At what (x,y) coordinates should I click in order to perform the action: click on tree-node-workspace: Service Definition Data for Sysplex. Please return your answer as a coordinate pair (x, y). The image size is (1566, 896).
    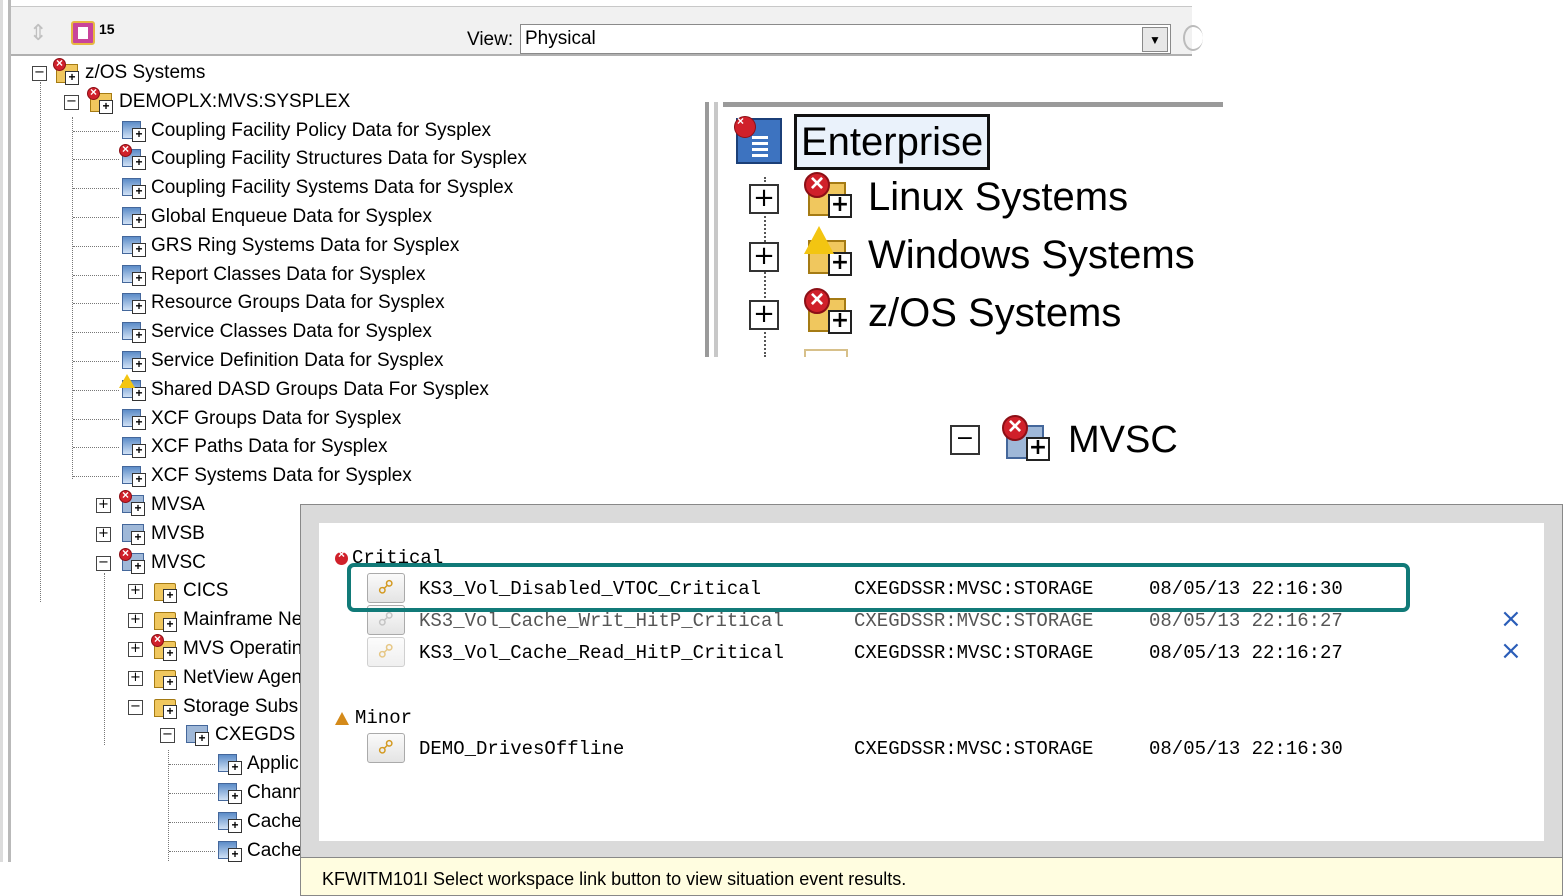
    Looking at the image, I should click on (282, 361).